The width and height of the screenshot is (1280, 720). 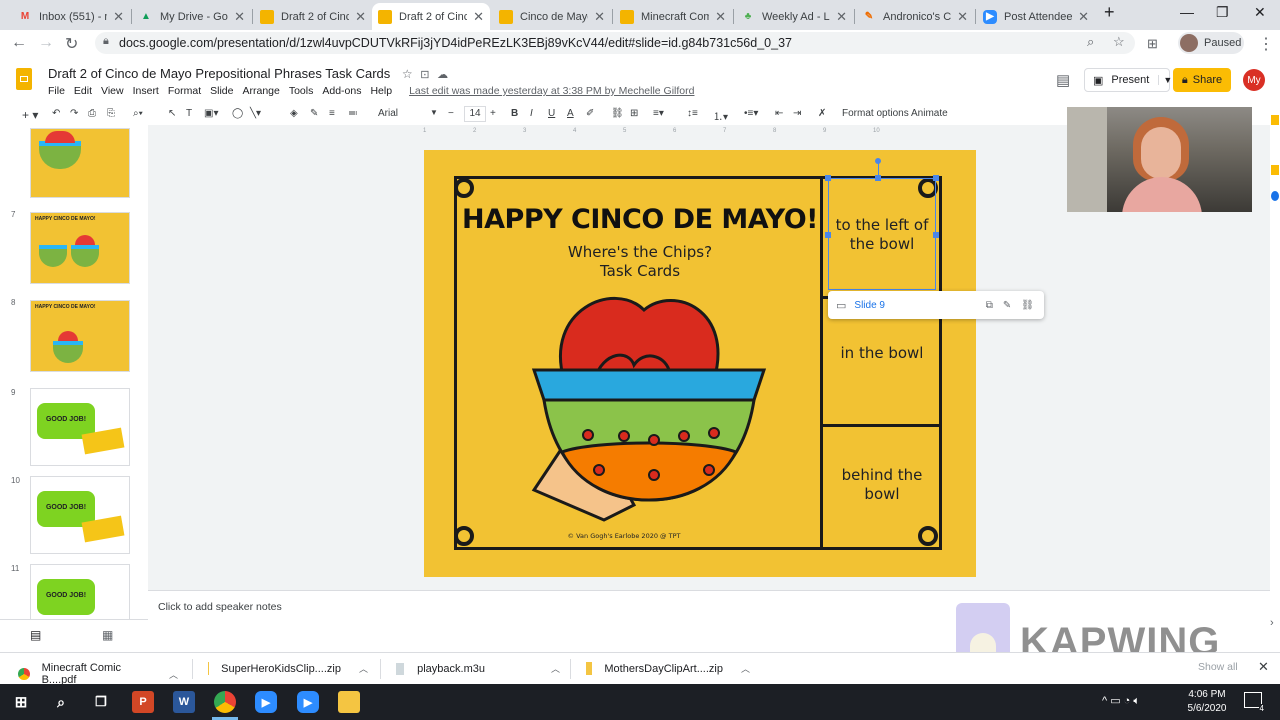 I want to click on notification-icon: 4, so click(x=1254, y=702).